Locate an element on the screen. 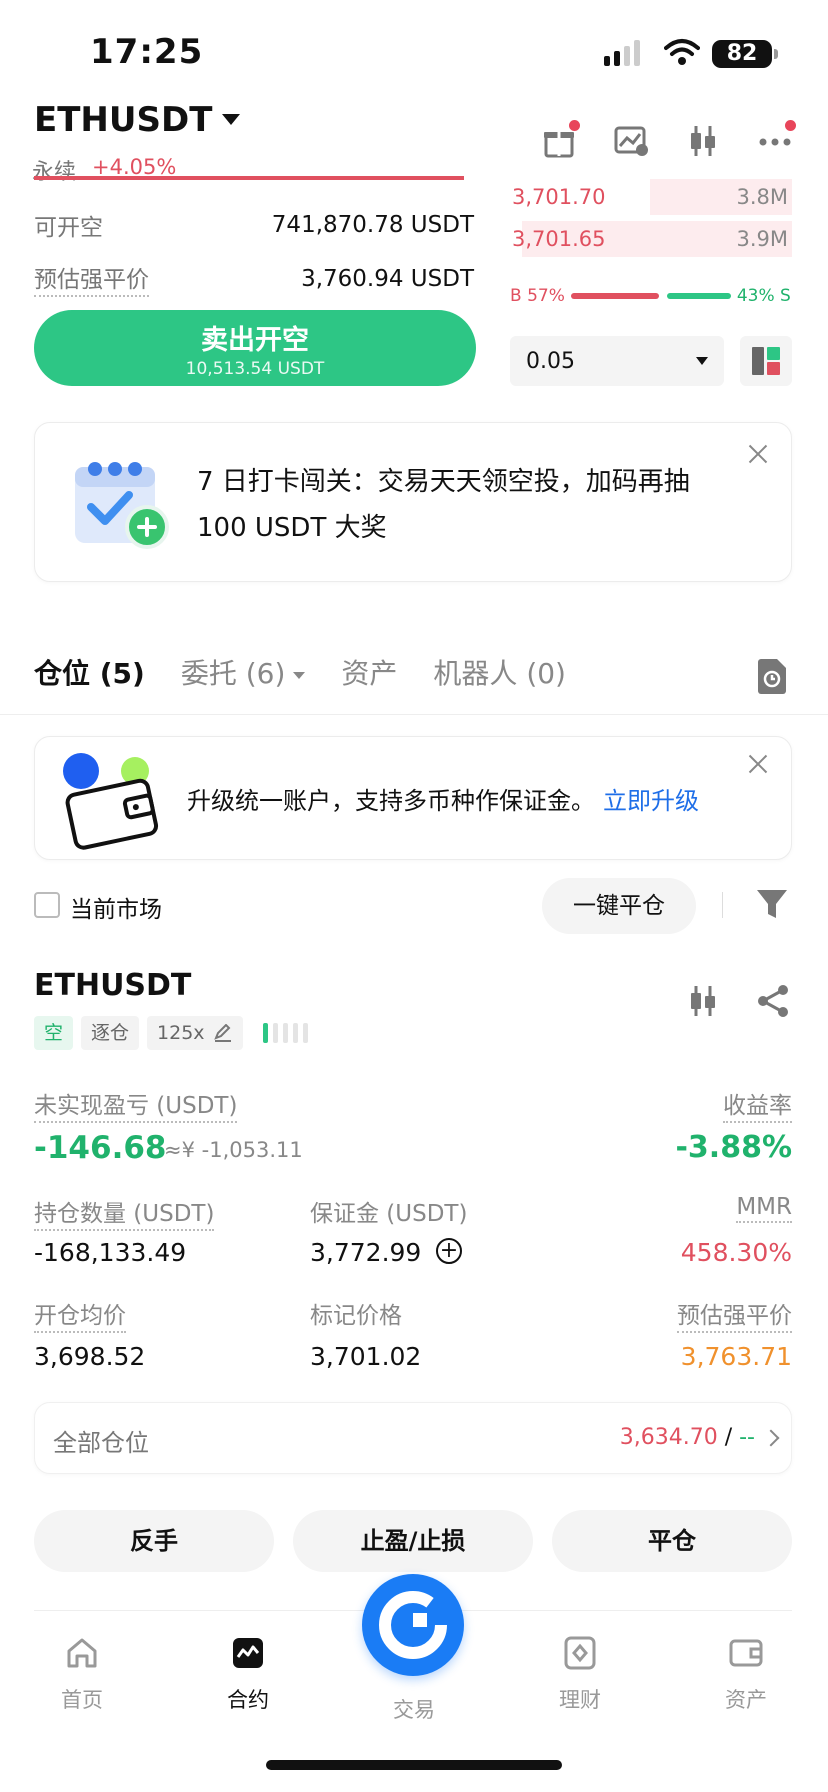 This screenshot has width=828, height=1792. ask-row: 3,701.70 3.8M is located at coordinates (650, 197).